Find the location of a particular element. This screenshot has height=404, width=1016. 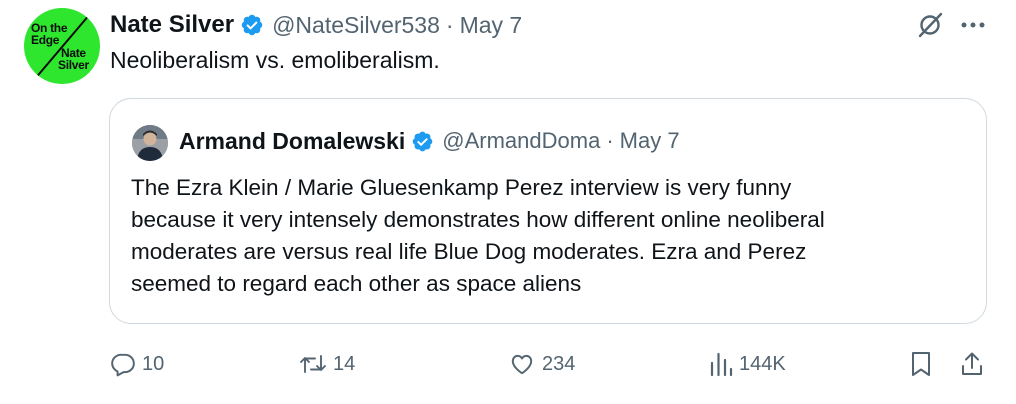

author-handle: @NateSilver538 is located at coordinates (356, 25).